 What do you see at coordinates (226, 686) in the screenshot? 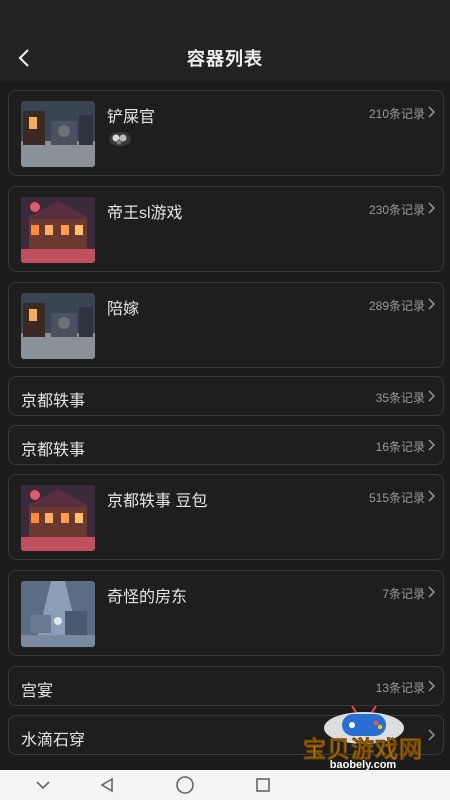
I see `list-item: 宫宴 13条记录` at bounding box center [226, 686].